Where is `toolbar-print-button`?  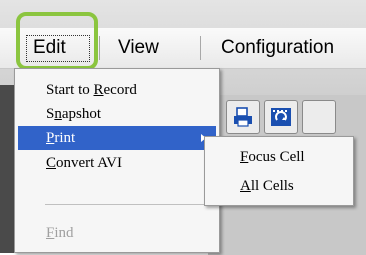
toolbar-print-button is located at coordinates (243, 117).